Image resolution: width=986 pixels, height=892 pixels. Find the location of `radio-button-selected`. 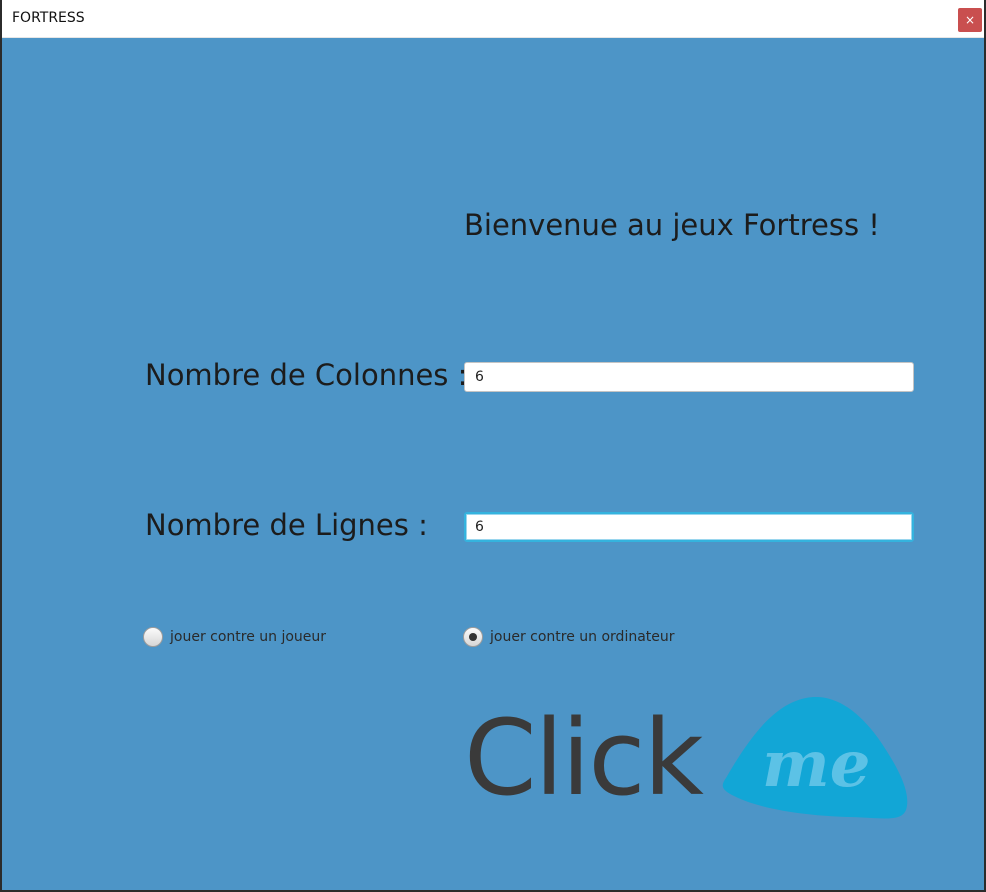

radio-button-selected is located at coordinates (473, 637).